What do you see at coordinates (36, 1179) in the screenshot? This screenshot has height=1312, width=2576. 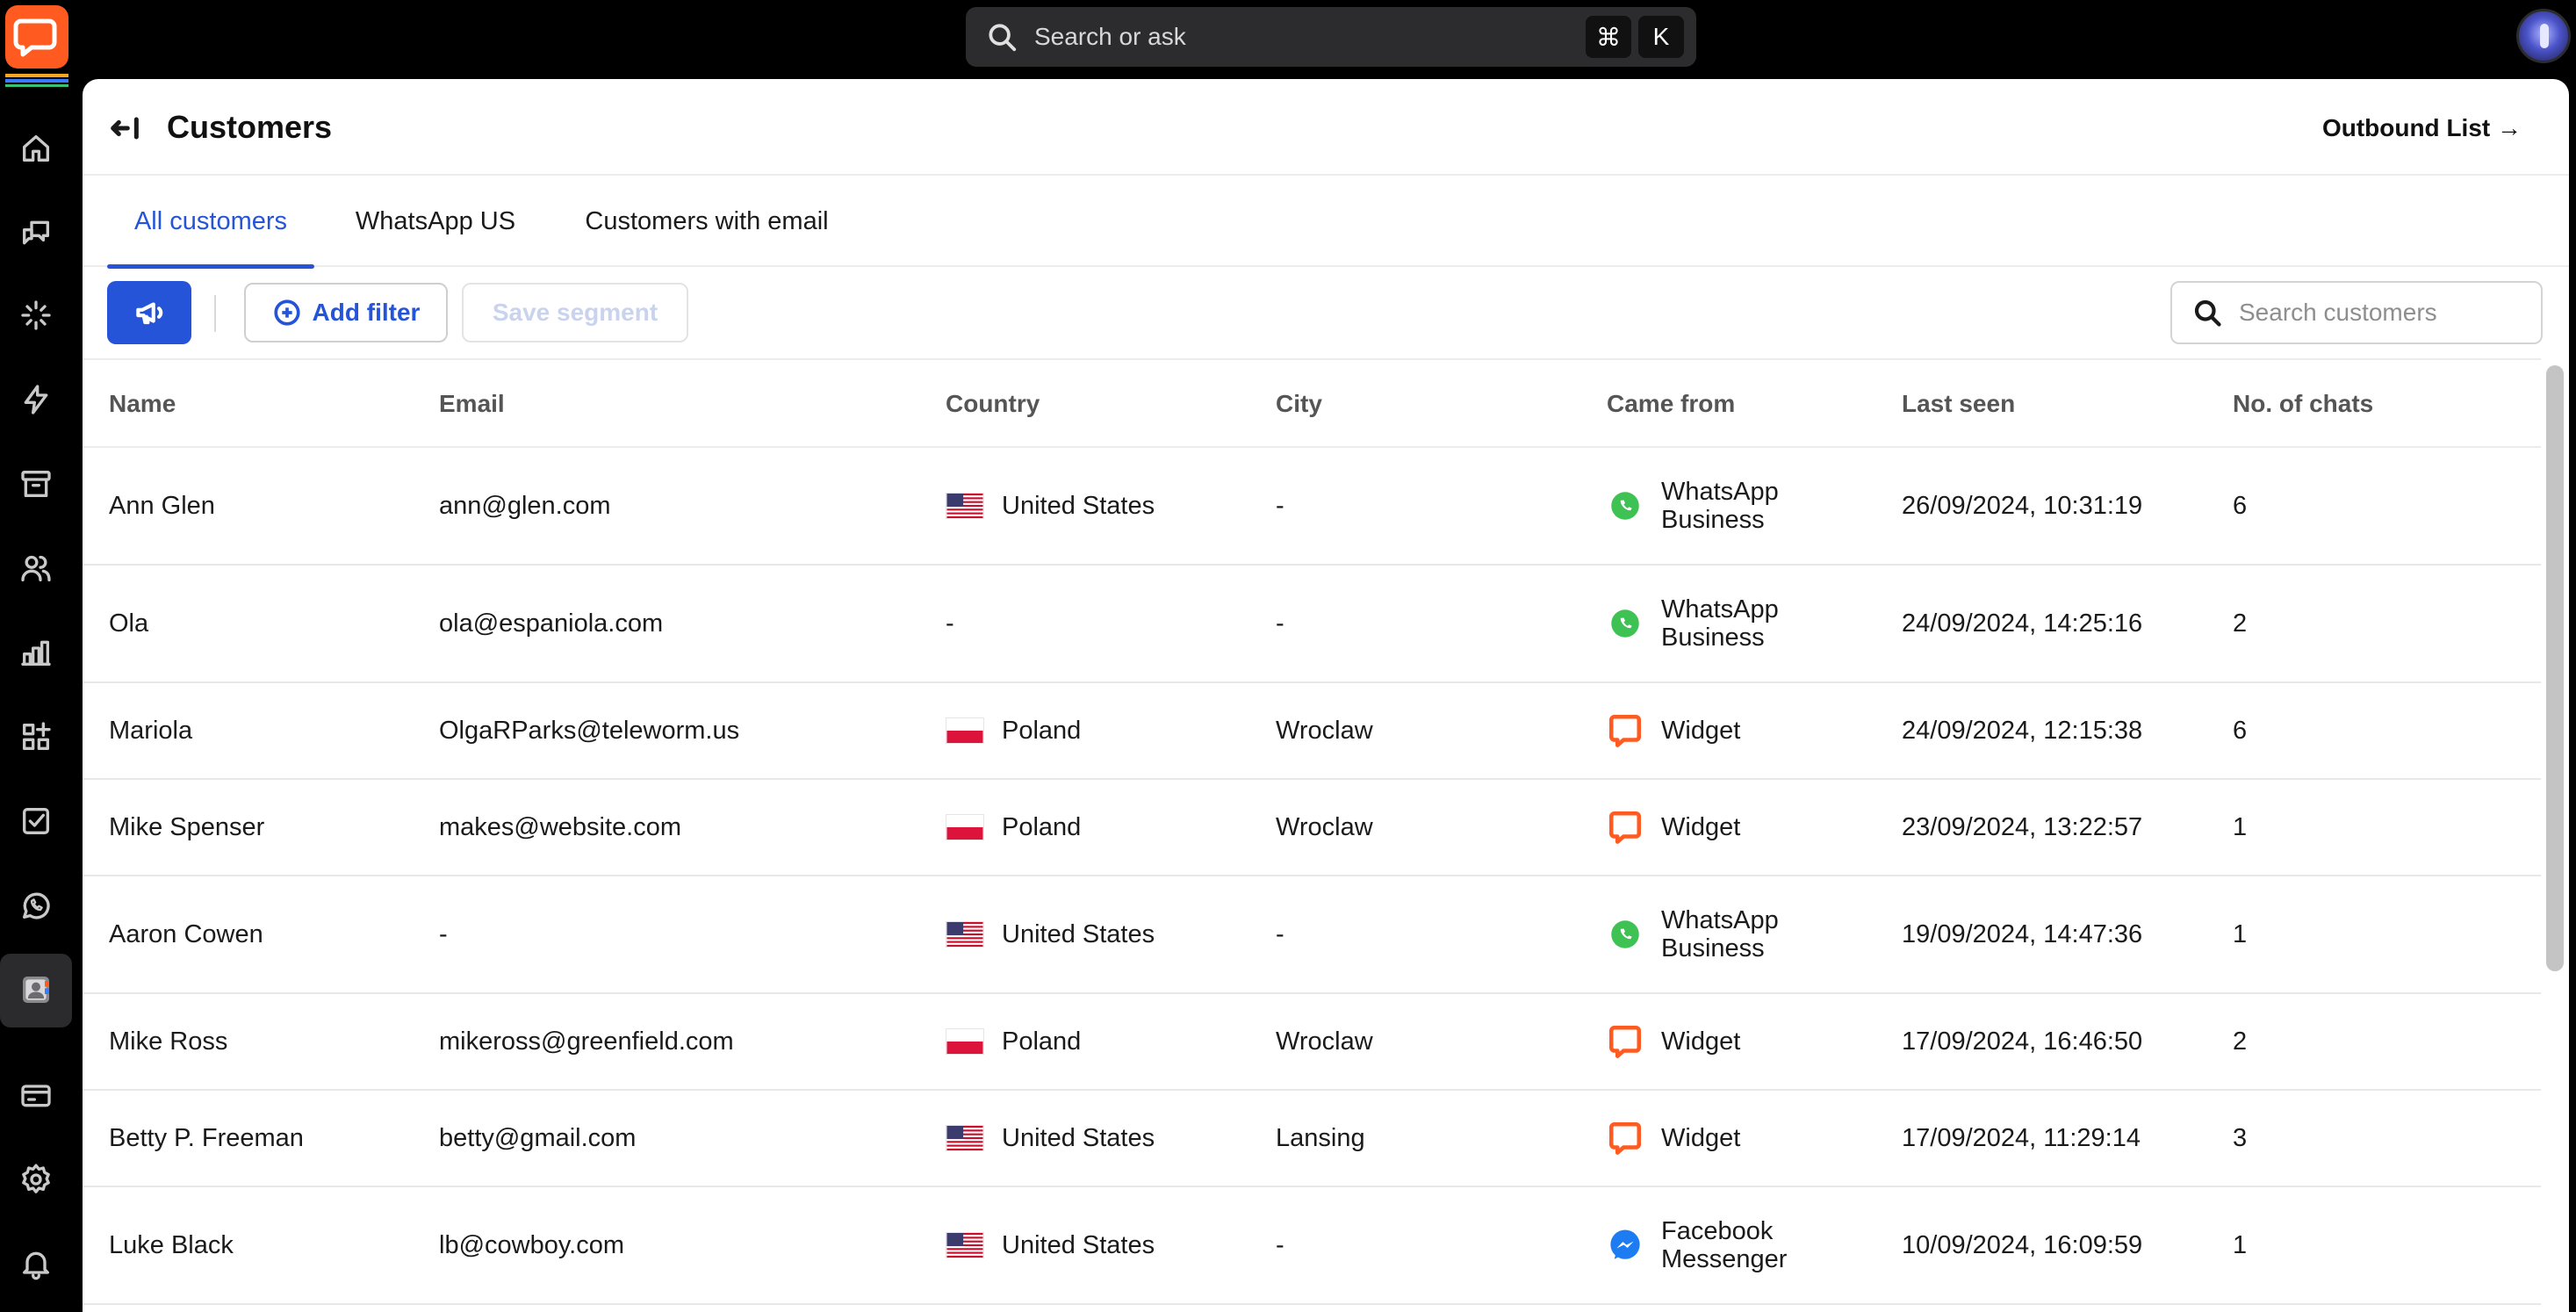 I see `settings-icon` at bounding box center [36, 1179].